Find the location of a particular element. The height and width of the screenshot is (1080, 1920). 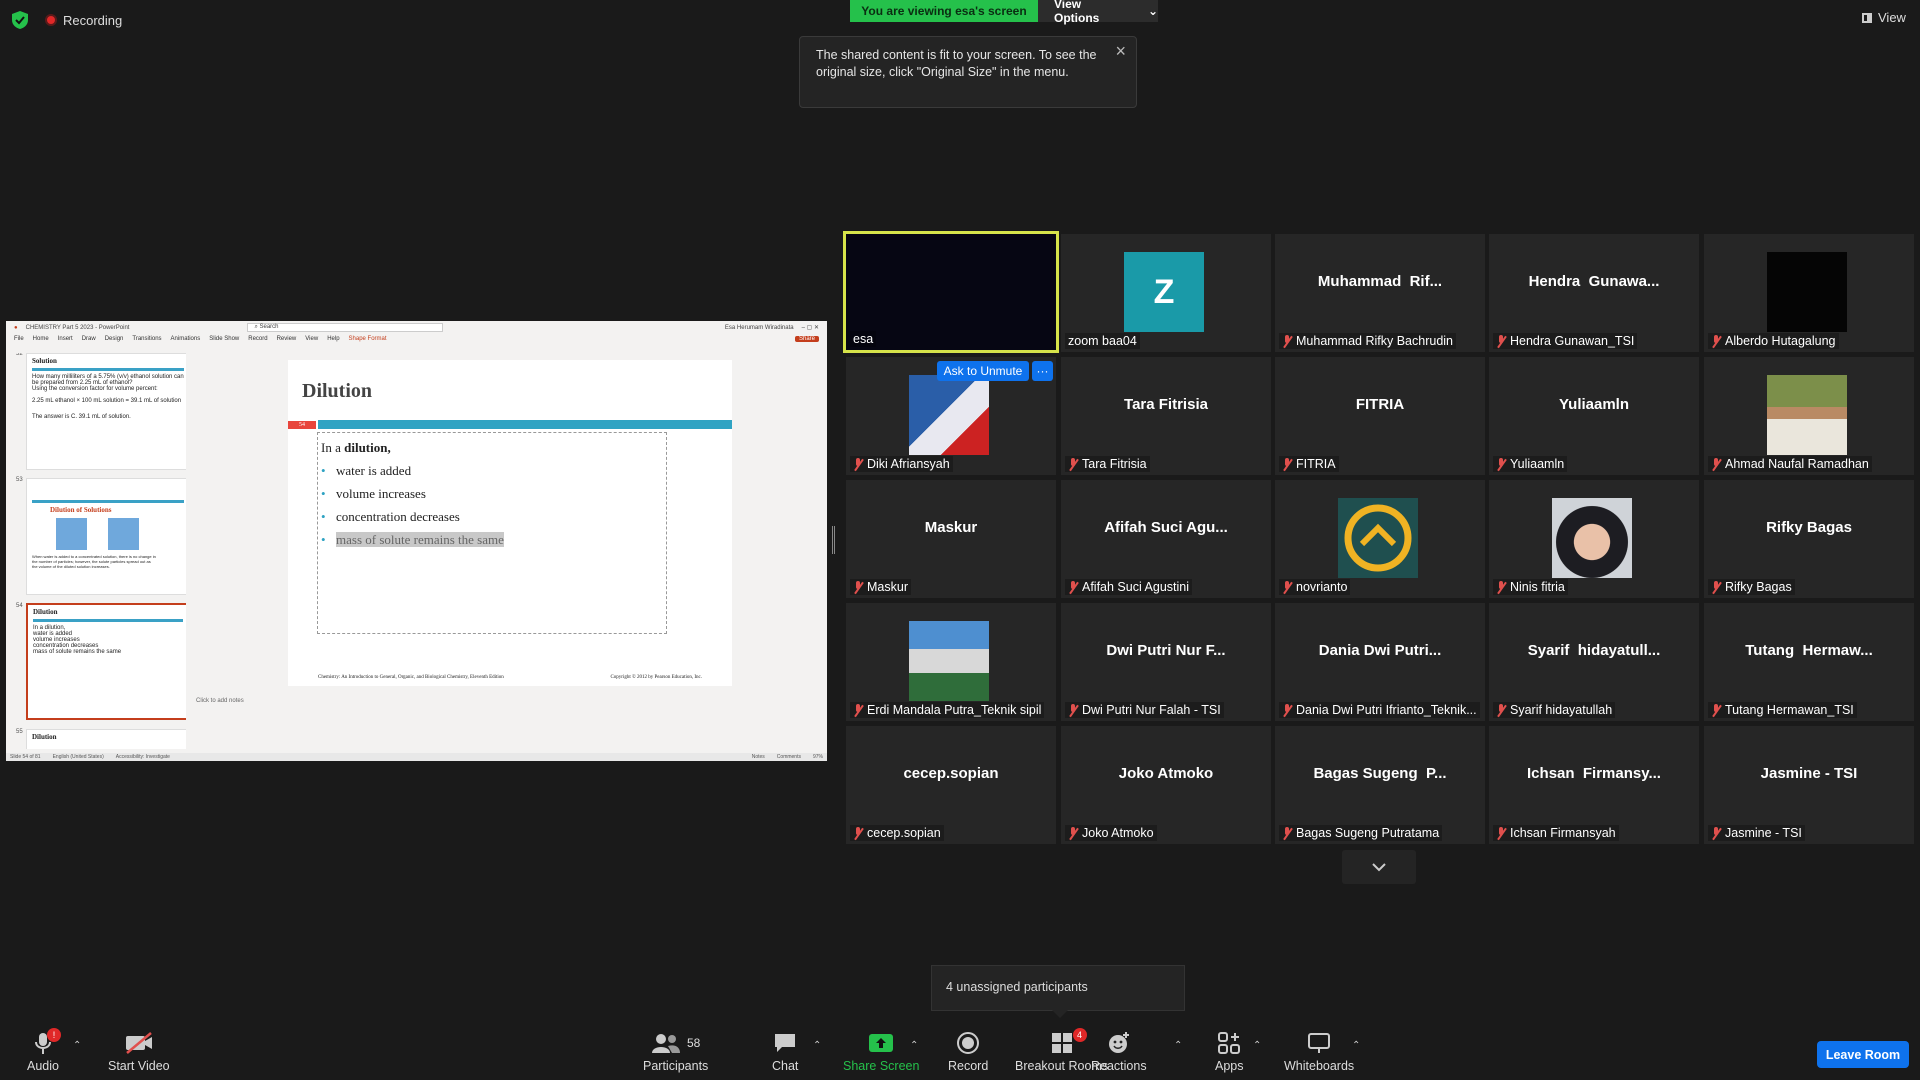

view-button: View is located at coordinates (1884, 17).